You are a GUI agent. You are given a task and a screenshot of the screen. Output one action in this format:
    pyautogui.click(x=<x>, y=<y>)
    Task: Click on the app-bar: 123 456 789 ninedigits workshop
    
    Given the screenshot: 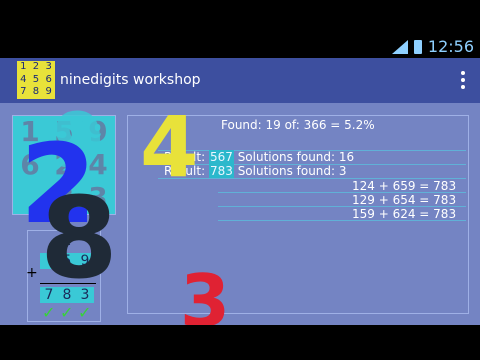 What is the action you would take?
    pyautogui.click(x=240, y=80)
    